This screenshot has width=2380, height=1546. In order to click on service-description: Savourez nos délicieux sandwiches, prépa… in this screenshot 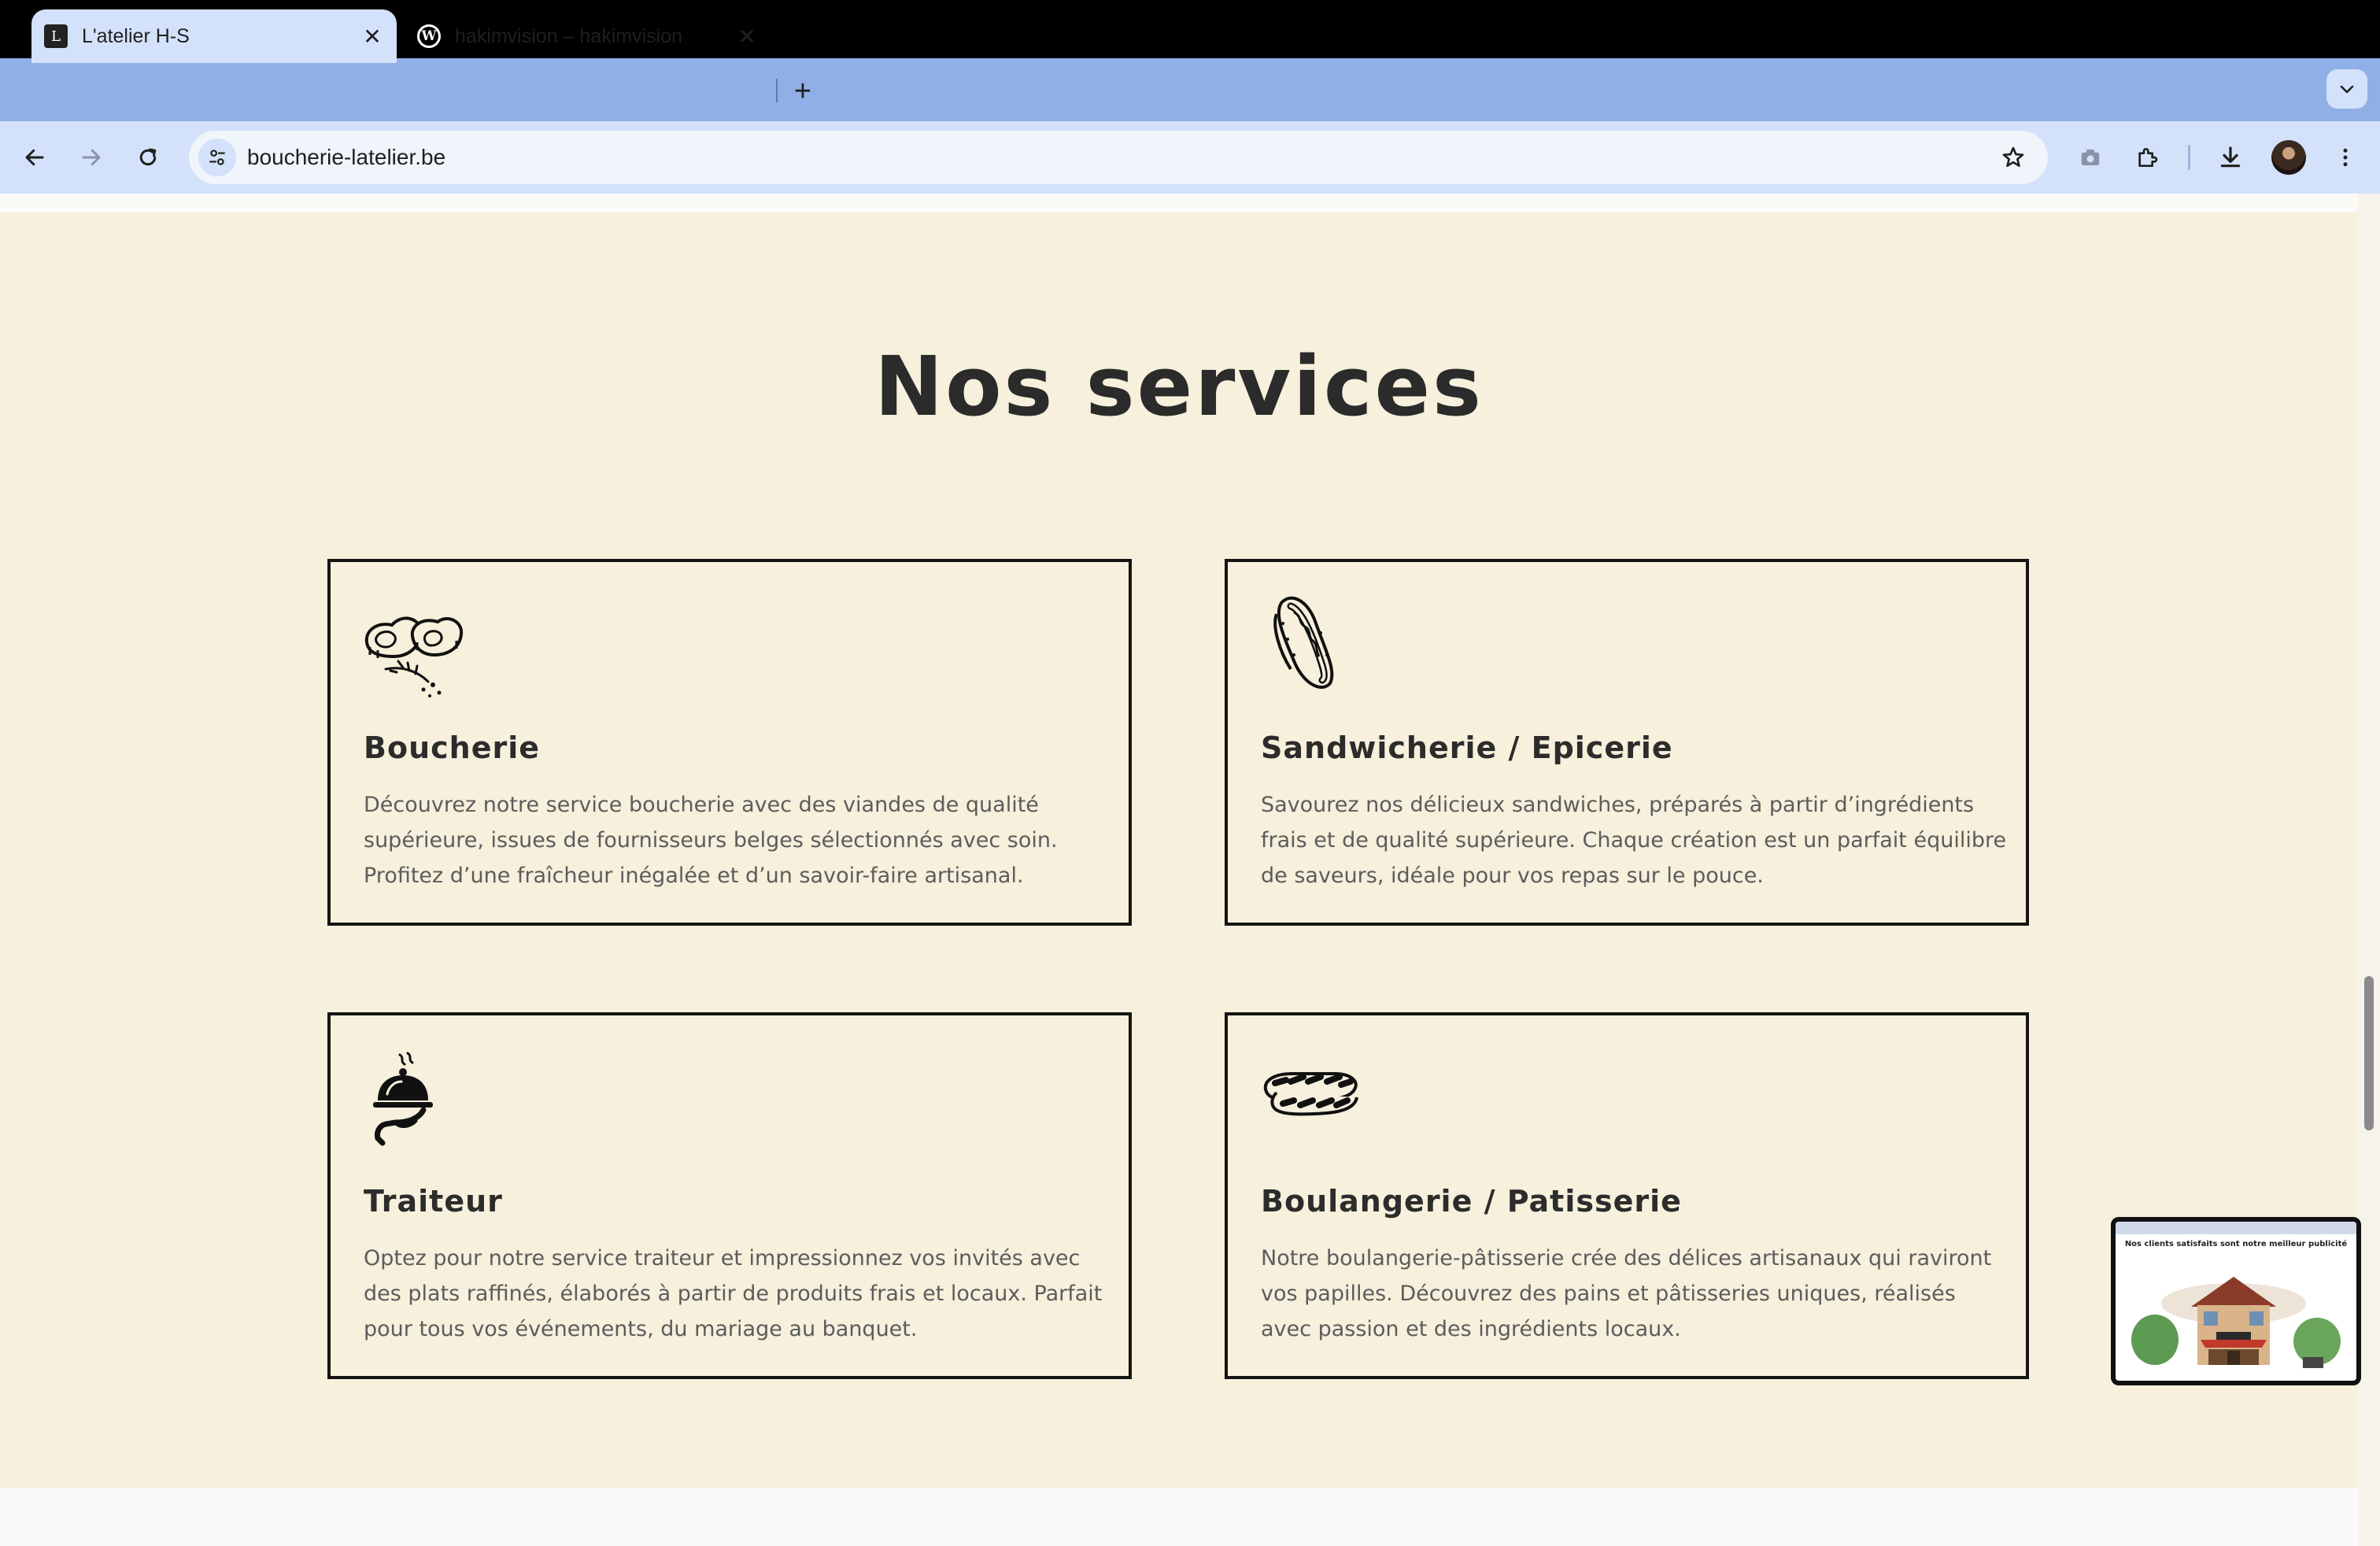, I will do `click(1634, 840)`.